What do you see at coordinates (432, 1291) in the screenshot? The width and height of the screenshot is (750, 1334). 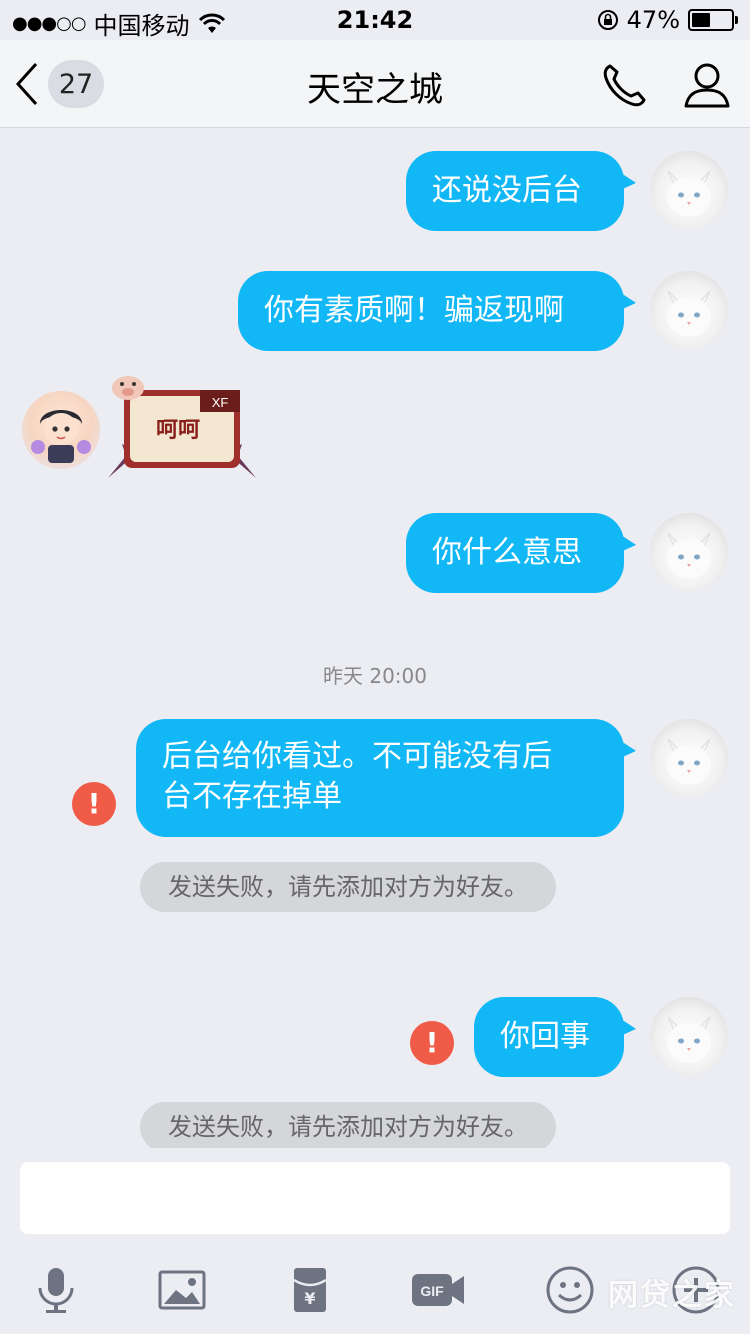 I see `svg-text: GIF` at bounding box center [432, 1291].